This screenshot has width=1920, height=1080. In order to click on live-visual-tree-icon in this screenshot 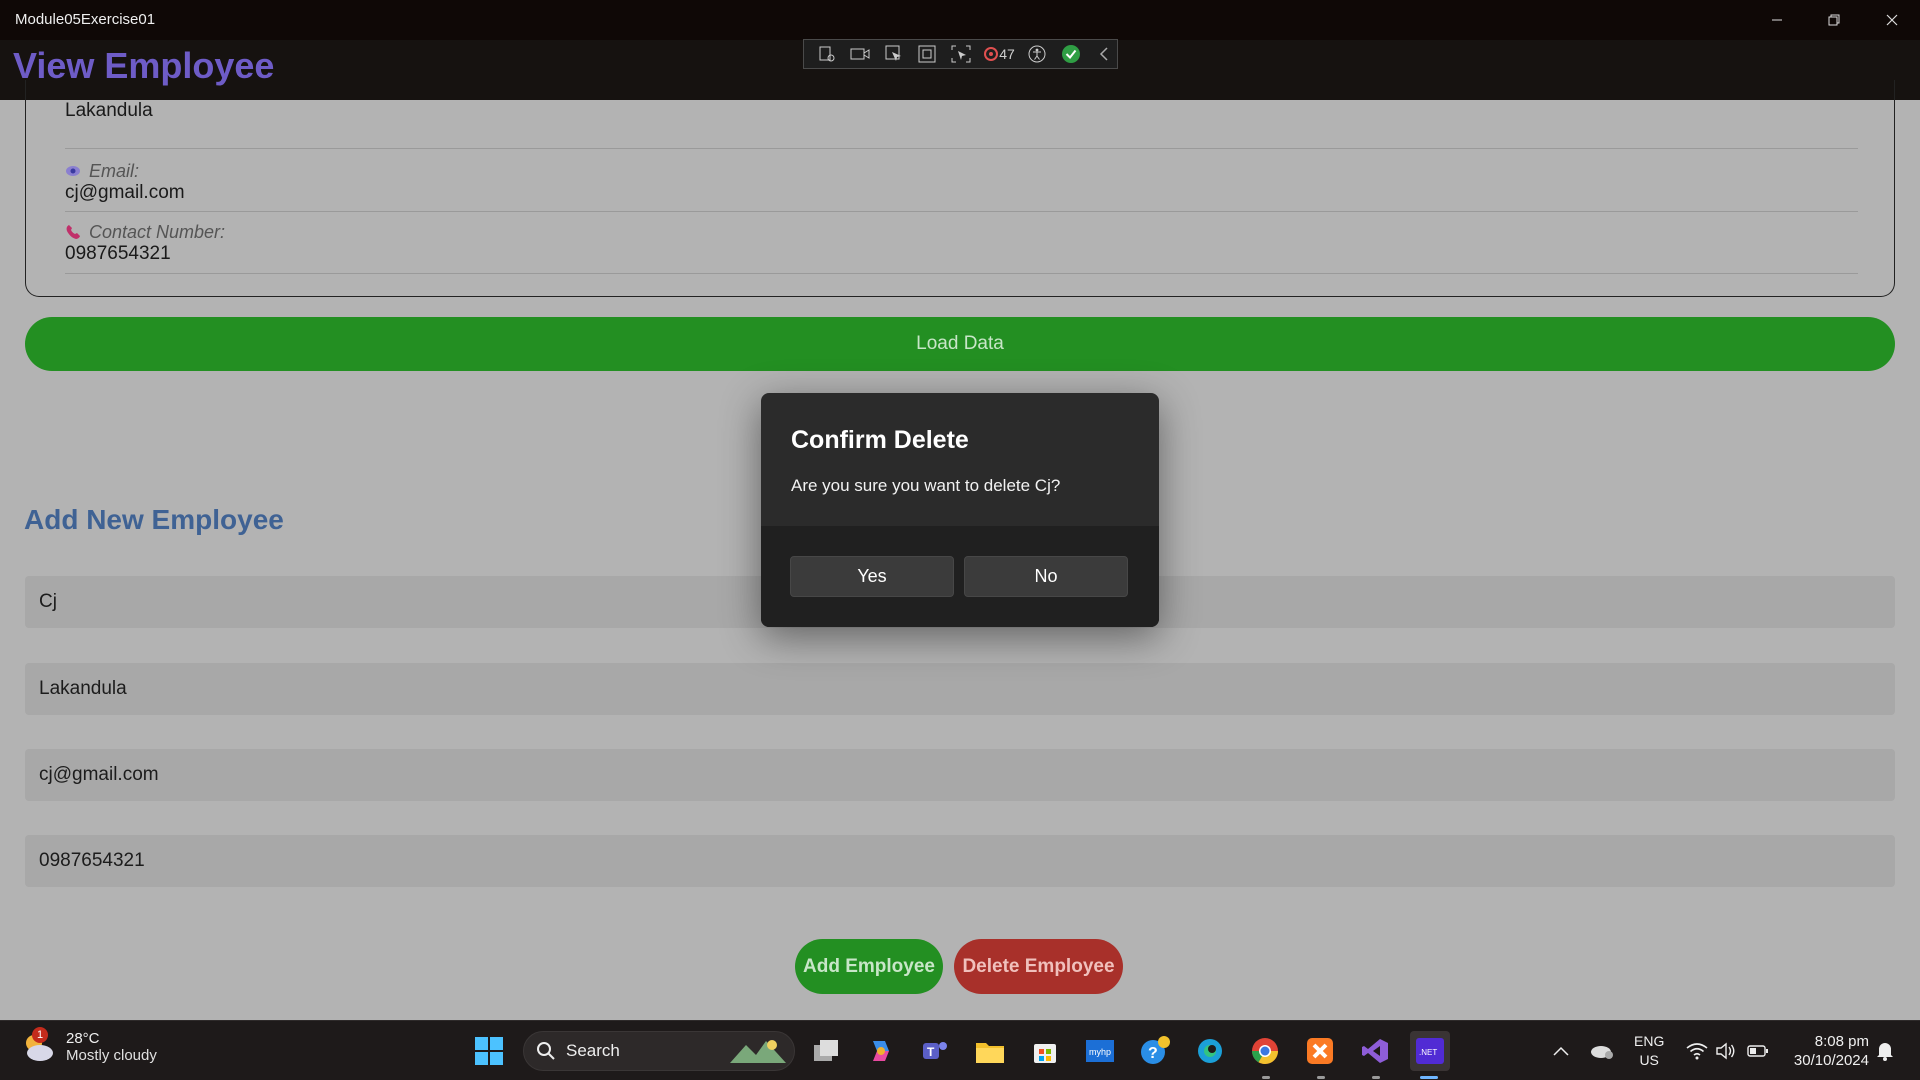, I will do `click(826, 54)`.